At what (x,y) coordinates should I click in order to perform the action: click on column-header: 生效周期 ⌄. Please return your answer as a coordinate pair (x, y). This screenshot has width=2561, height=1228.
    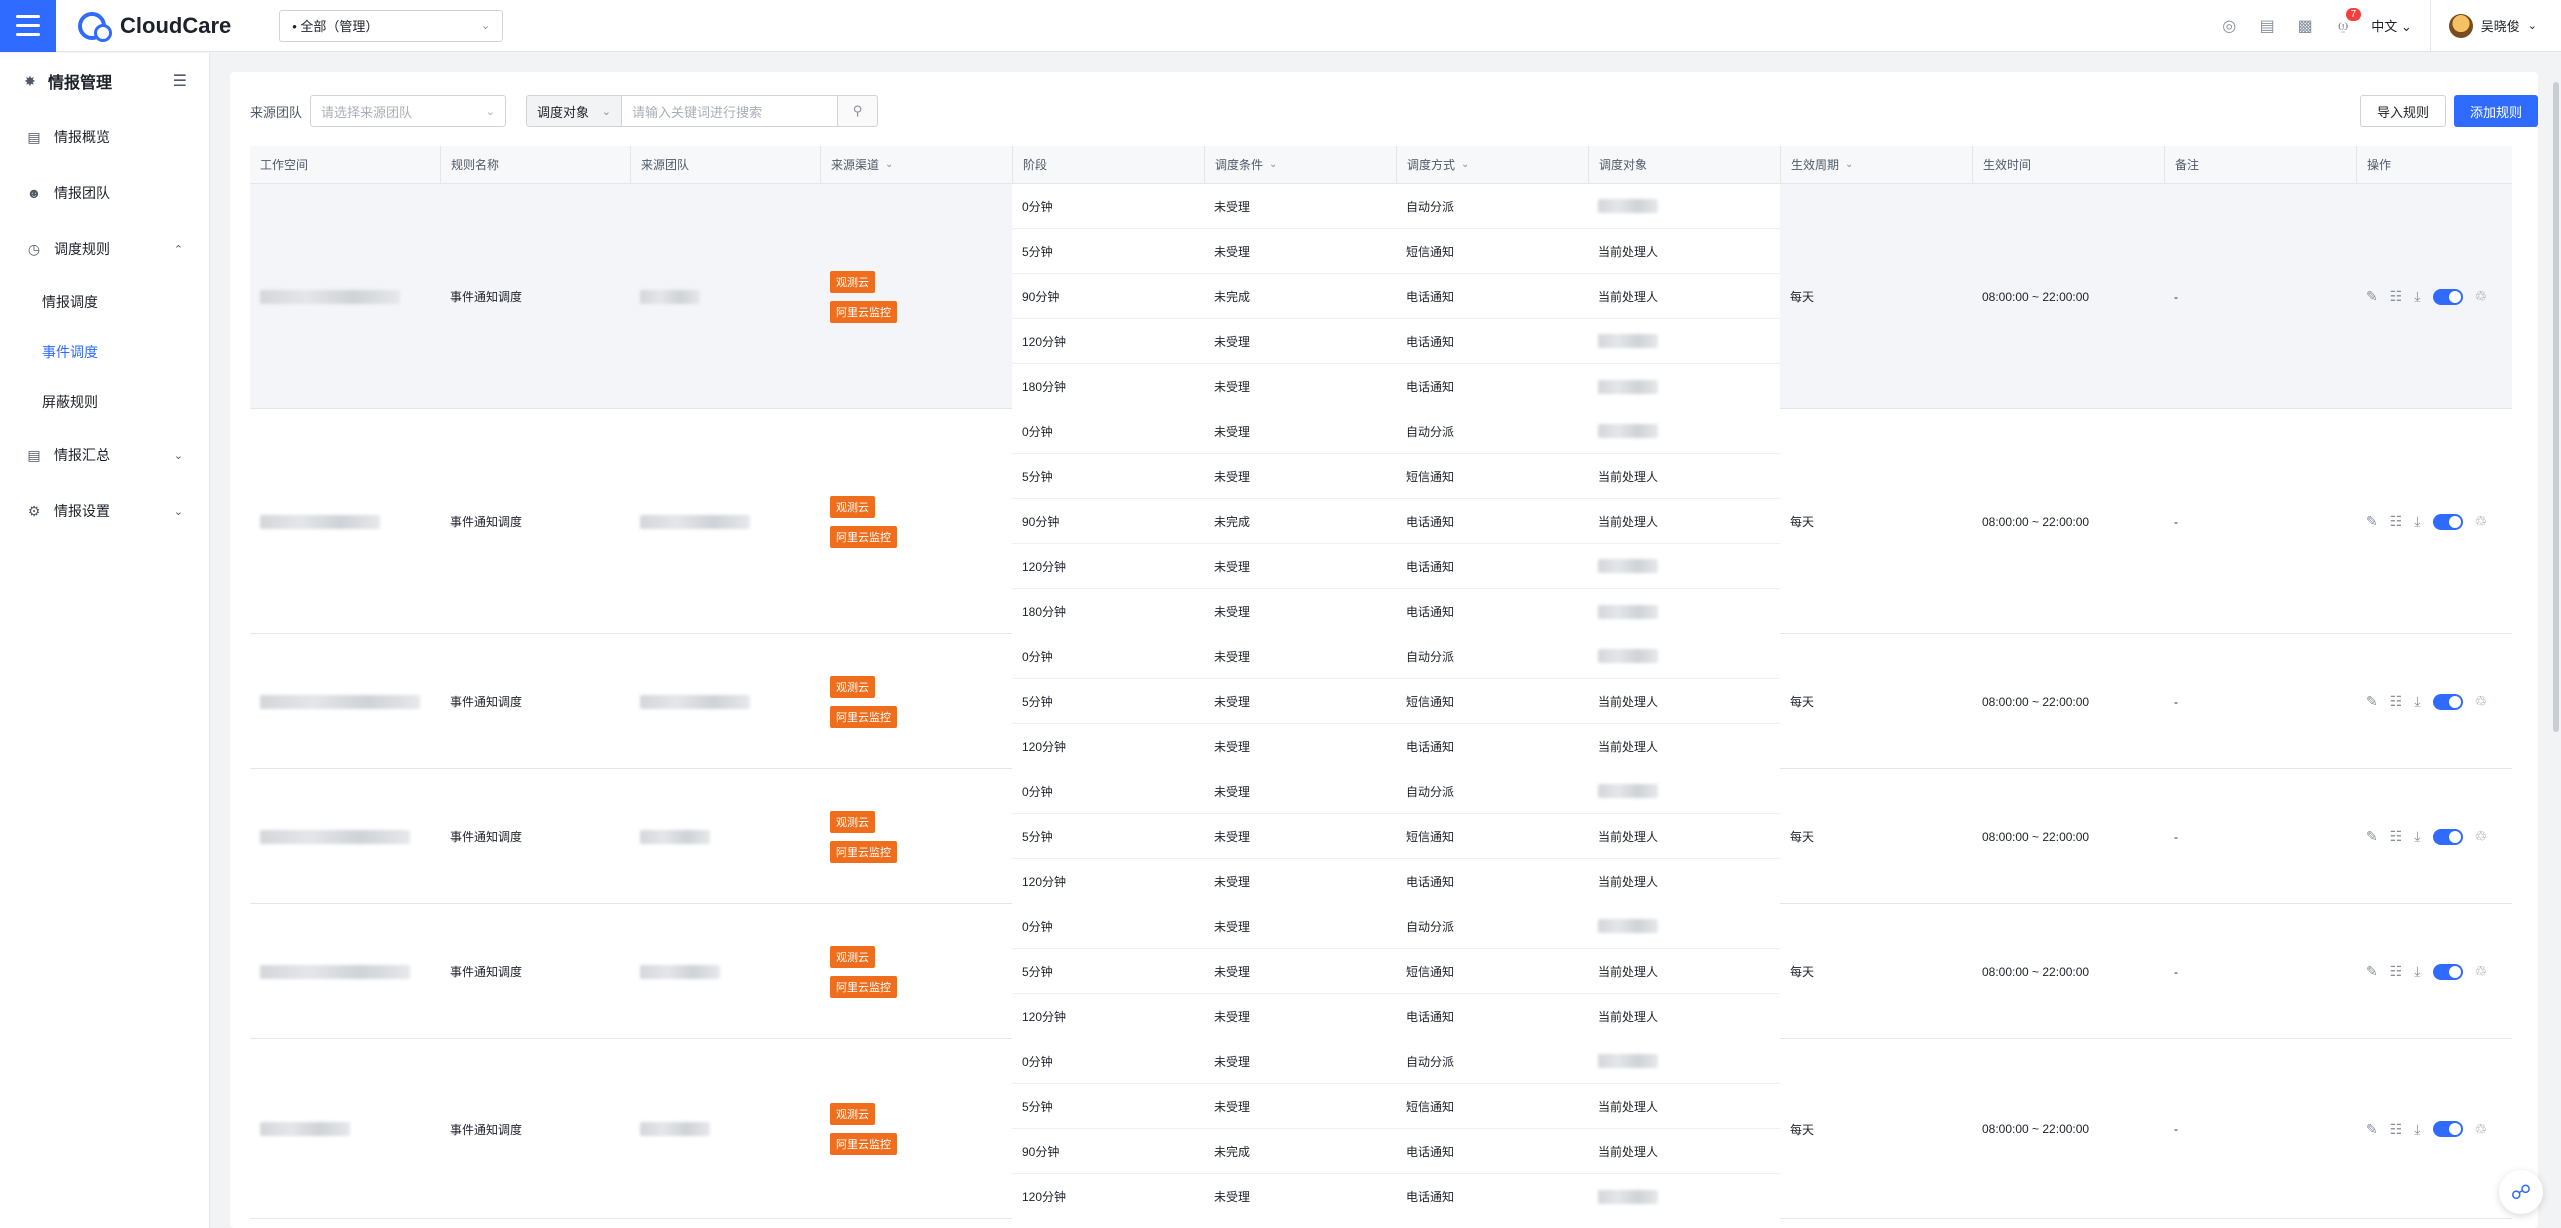
    Looking at the image, I should click on (1876, 164).